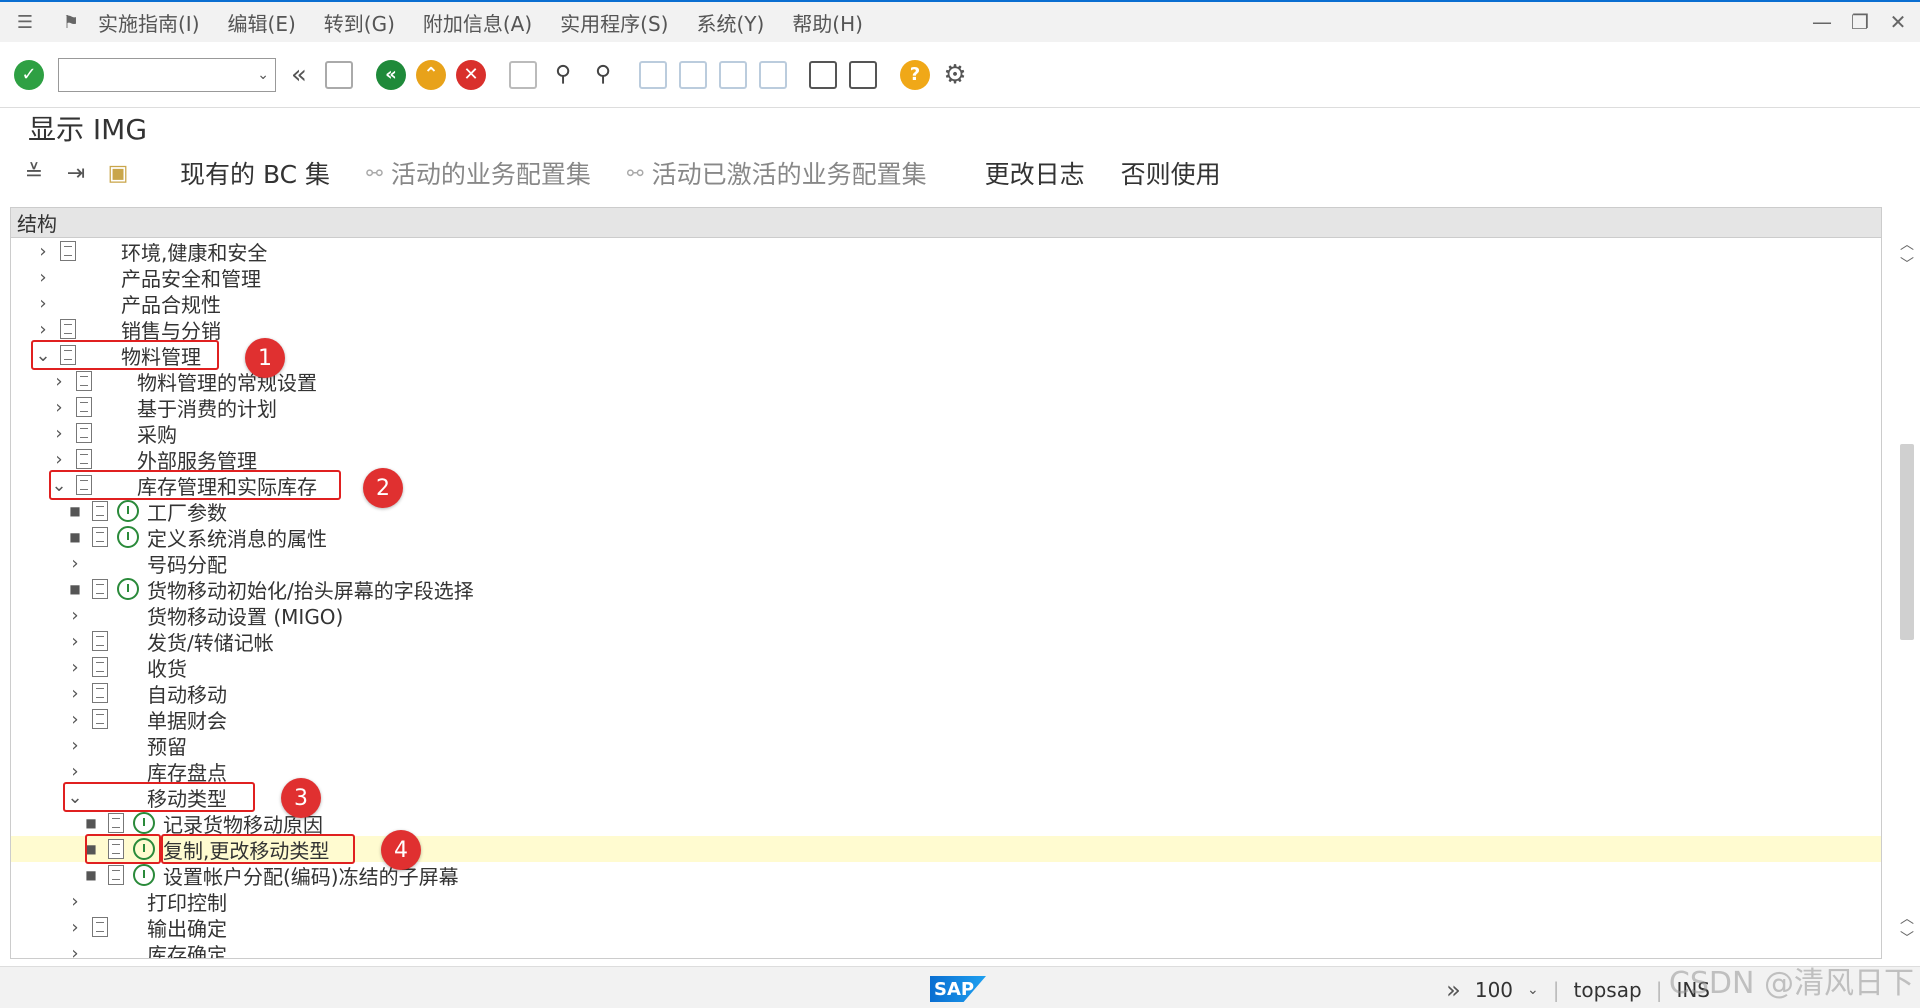  Describe the element at coordinates (693, 75) in the screenshot. I see `previous-page-button` at that location.